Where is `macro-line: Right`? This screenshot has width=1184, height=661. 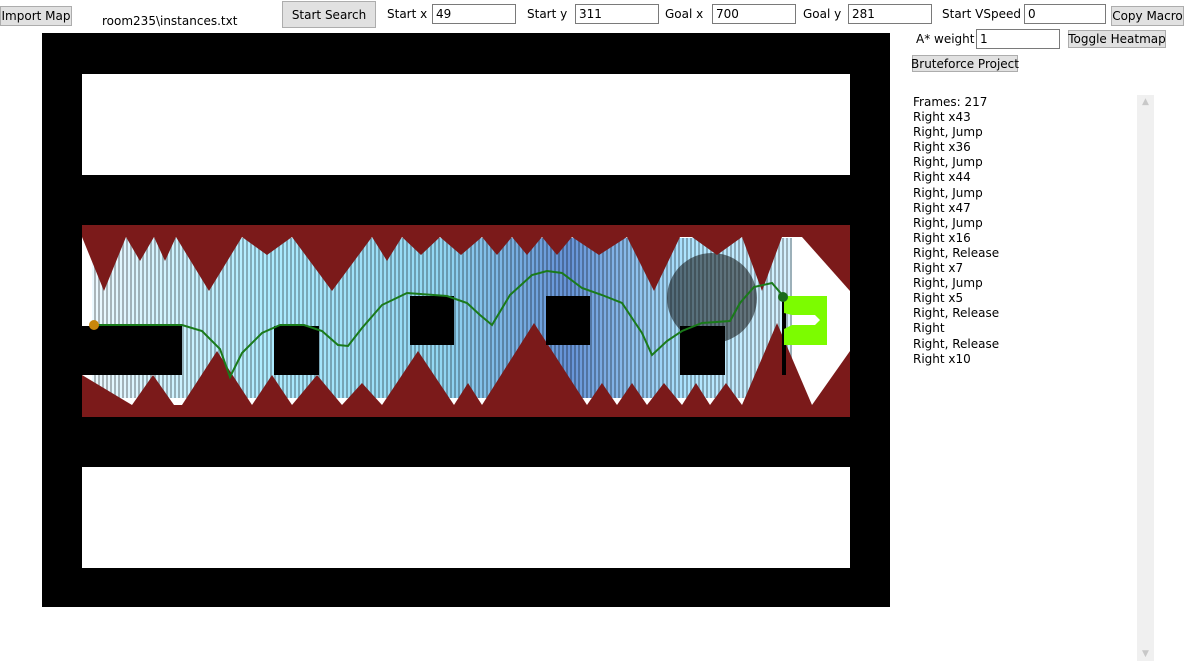 macro-line: Right is located at coordinates (929, 328).